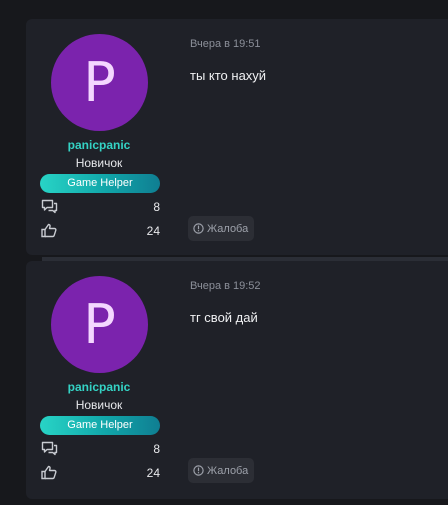 The image size is (448, 505). Describe the element at coordinates (225, 44) in the screenshot. I see `post-date: Вчера в 19:51` at that location.